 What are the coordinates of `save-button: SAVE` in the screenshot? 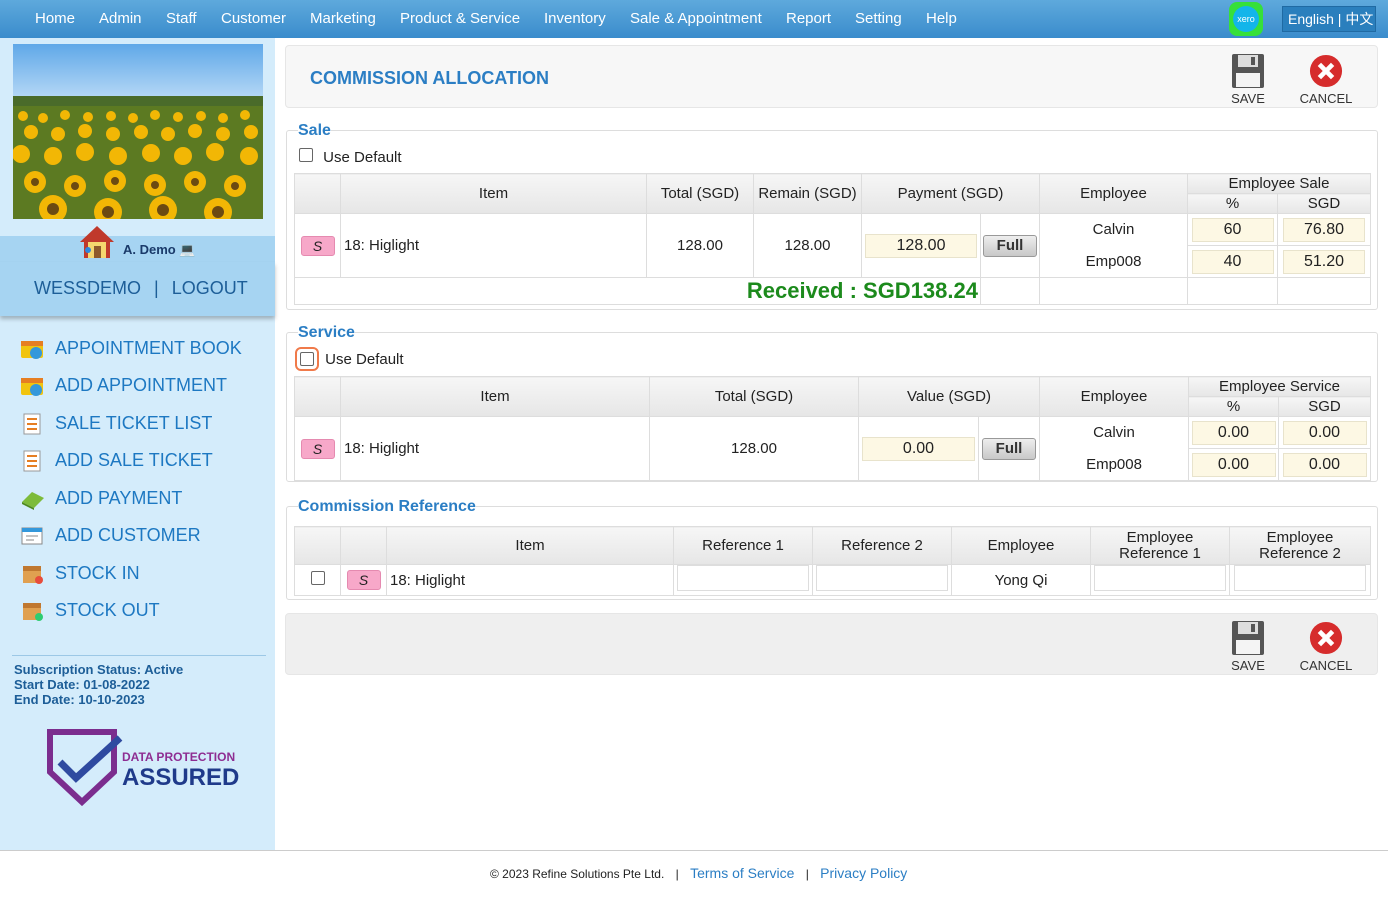 It's located at (1248, 81).